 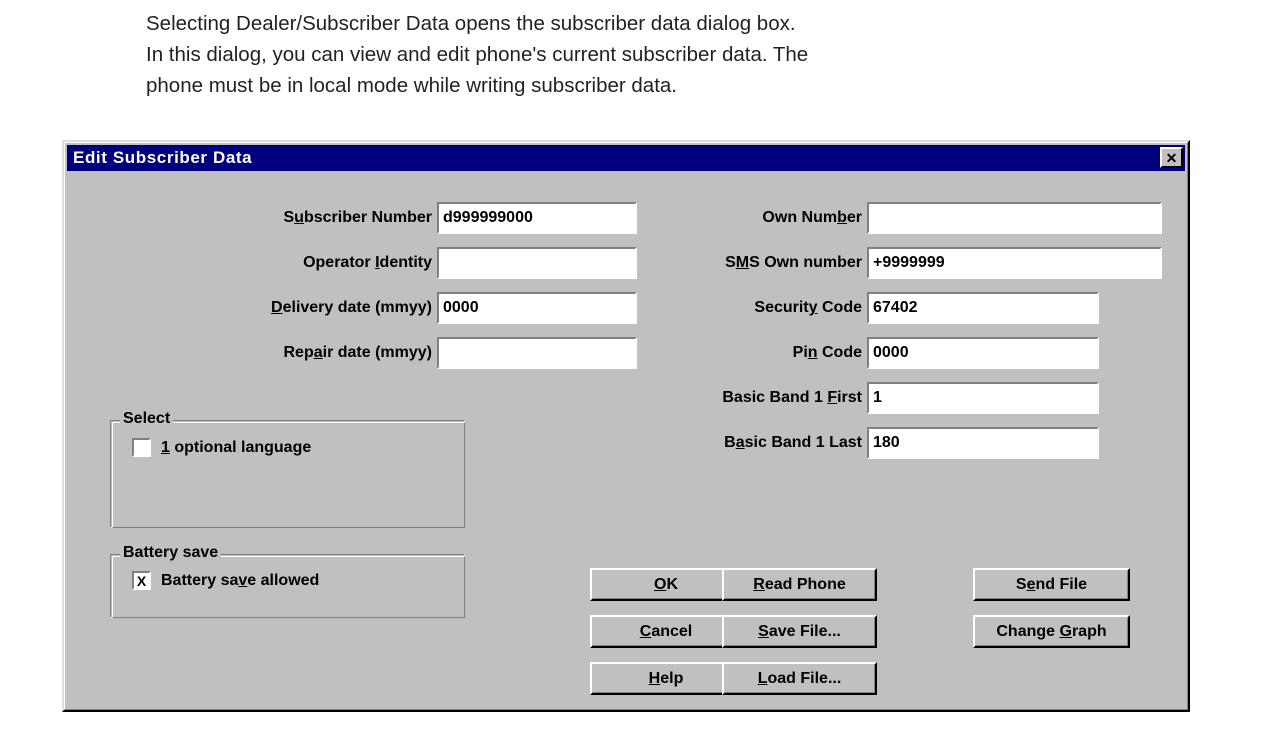 I want to click on send-file-button: Send File, so click(x=1051, y=584).